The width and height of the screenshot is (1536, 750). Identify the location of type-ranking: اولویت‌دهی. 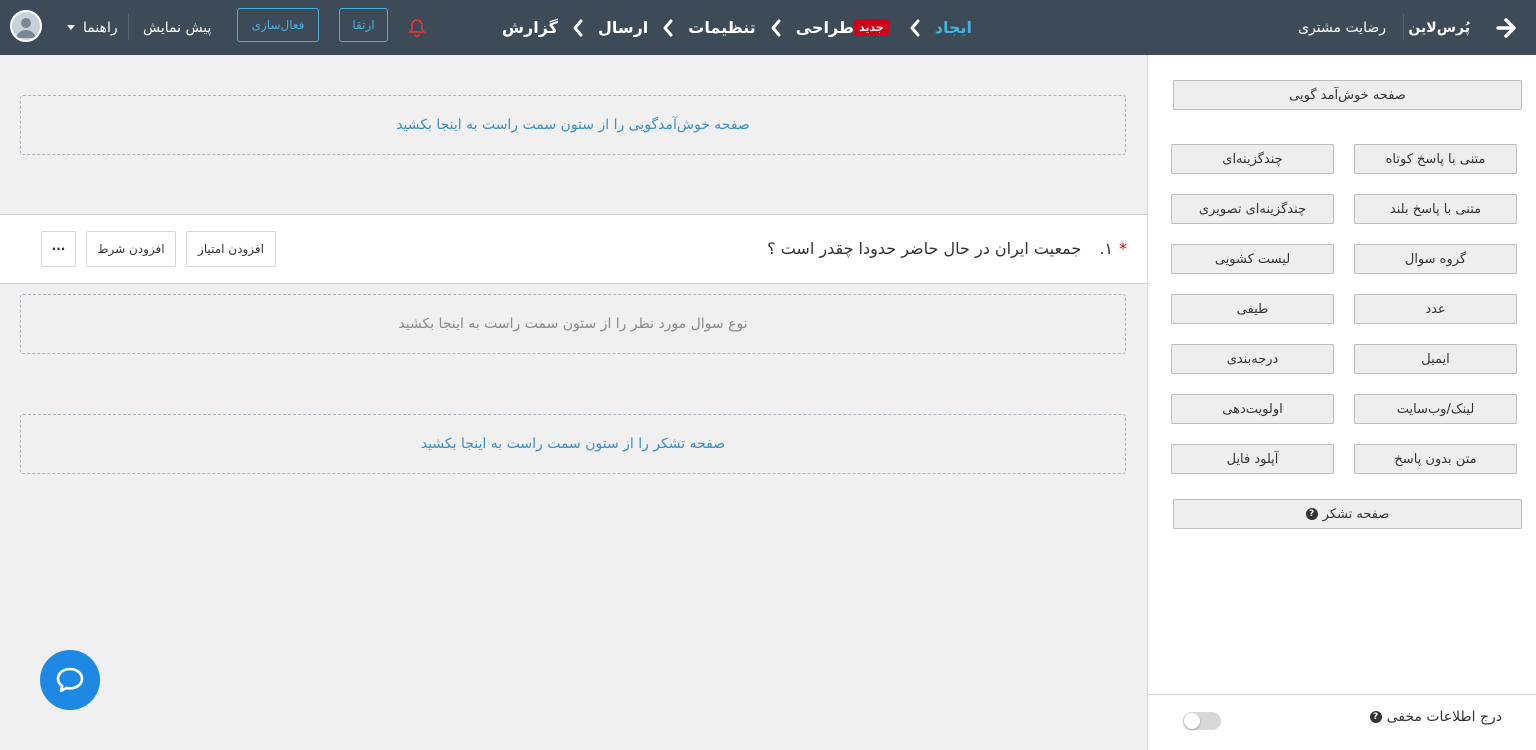
(1252, 409).